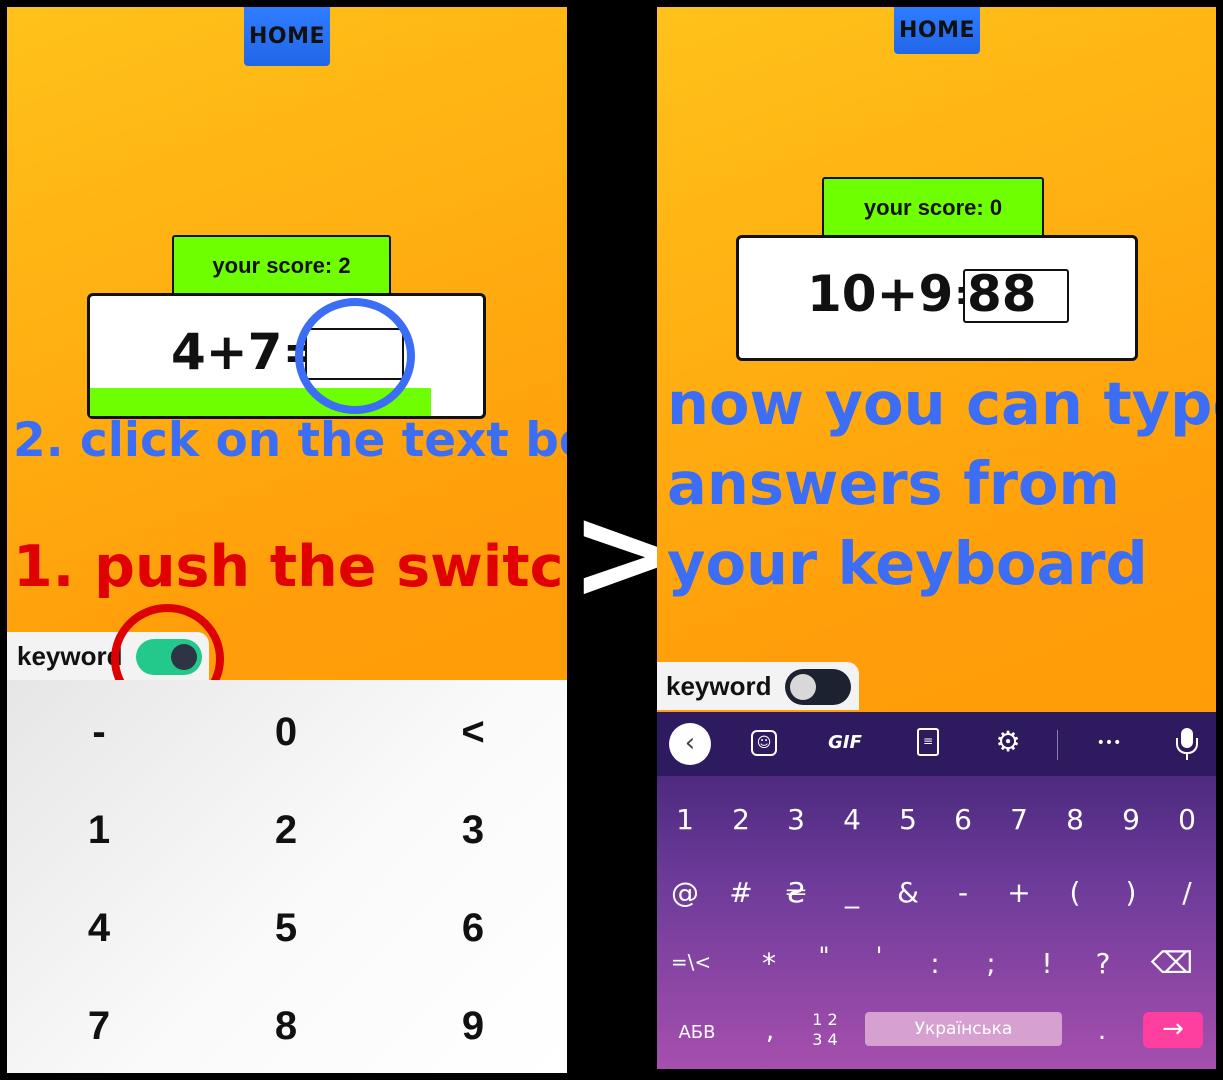 Image resolution: width=1223 pixels, height=1080 pixels. What do you see at coordinates (473, 928) in the screenshot?
I see `keypad-6: 6` at bounding box center [473, 928].